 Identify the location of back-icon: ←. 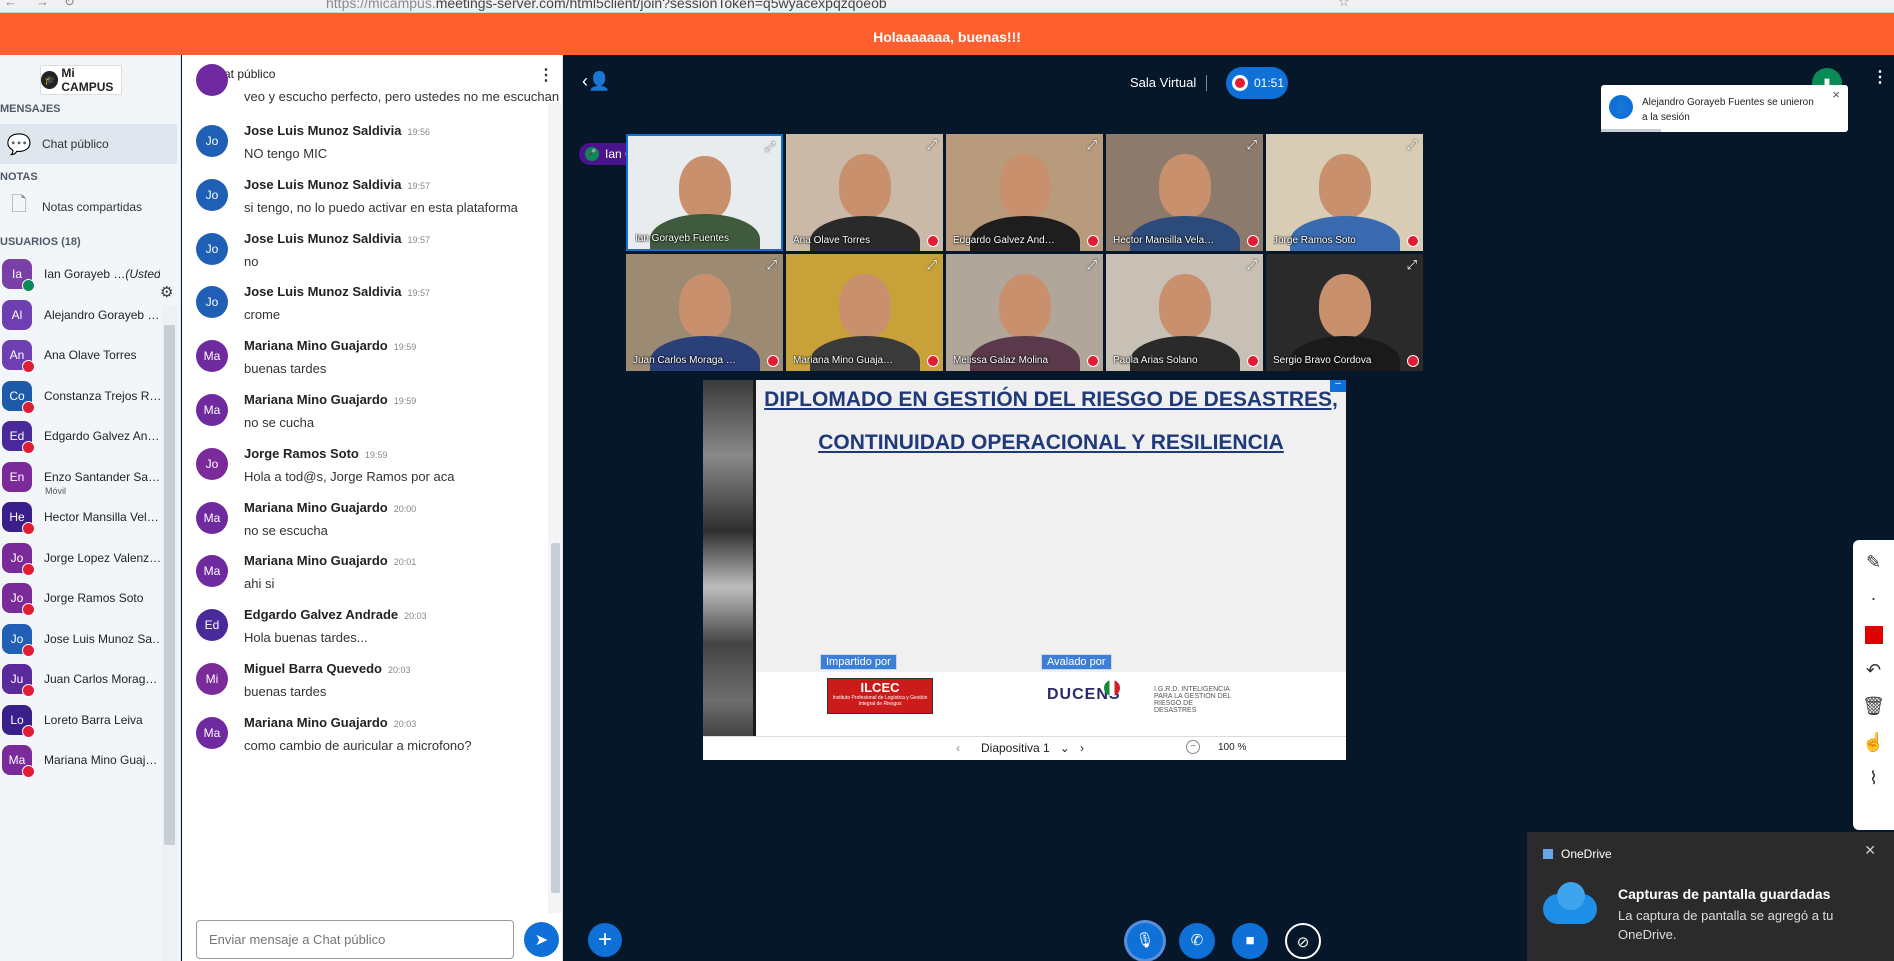
(10, 4).